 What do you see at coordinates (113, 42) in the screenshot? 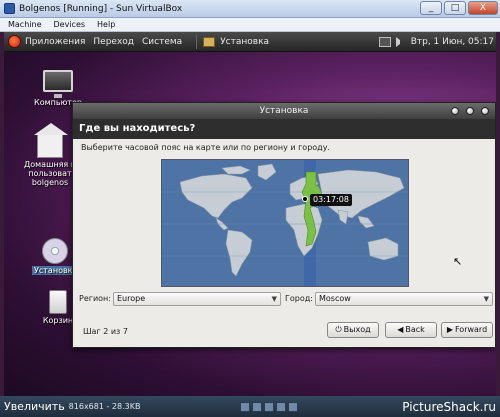
I see `menu-places: Переход` at bounding box center [113, 42].